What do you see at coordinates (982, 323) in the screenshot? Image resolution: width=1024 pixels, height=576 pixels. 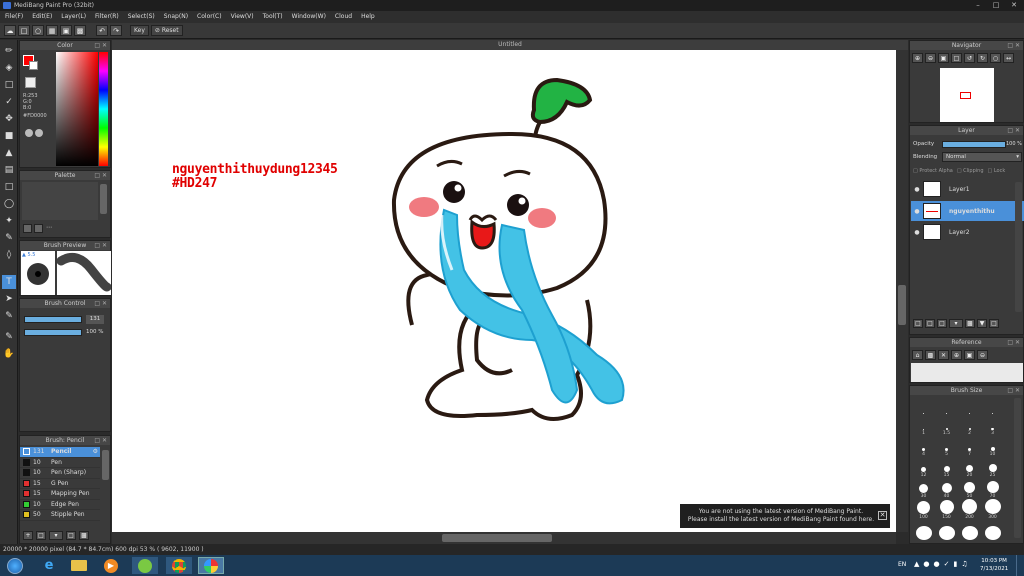 I see `merge-layer-icon: ▼` at bounding box center [982, 323].